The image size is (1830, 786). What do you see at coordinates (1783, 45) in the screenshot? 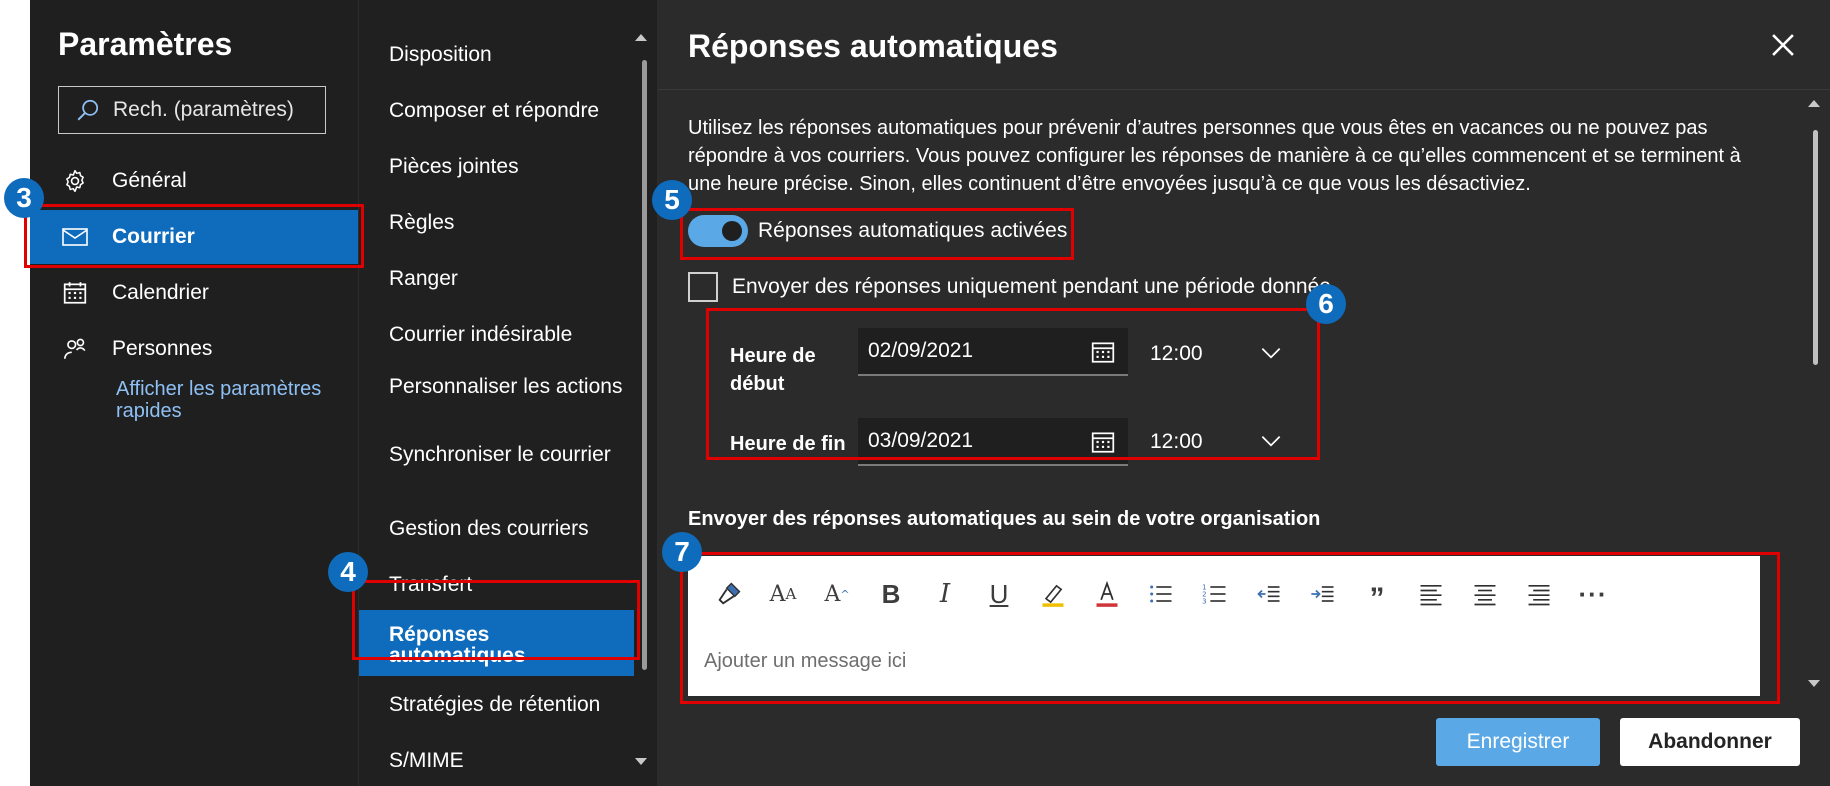
I see `close-icon` at bounding box center [1783, 45].